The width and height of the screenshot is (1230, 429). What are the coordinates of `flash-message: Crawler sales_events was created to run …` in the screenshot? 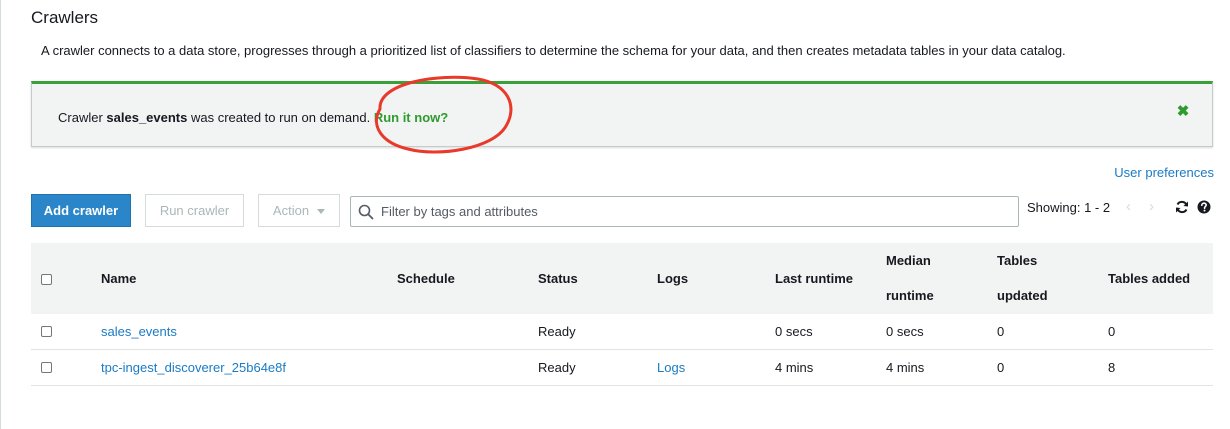 It's located at (253, 117).